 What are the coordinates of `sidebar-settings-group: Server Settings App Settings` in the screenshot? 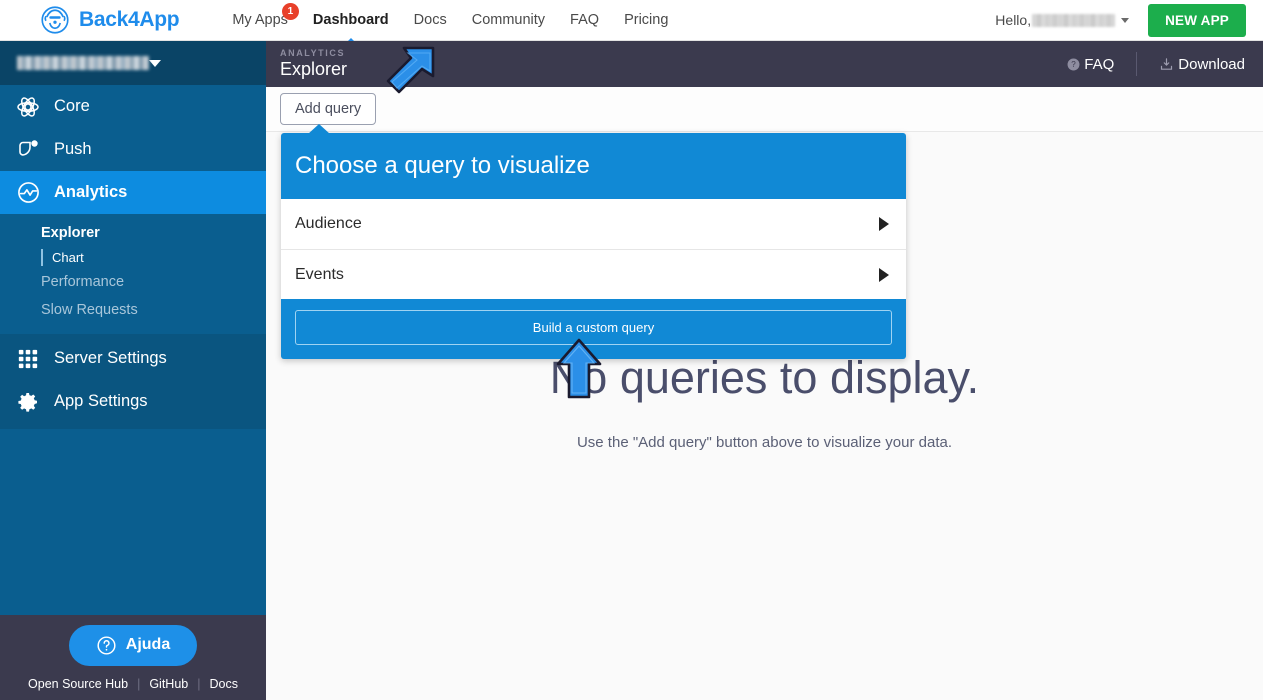 It's located at (133, 381).